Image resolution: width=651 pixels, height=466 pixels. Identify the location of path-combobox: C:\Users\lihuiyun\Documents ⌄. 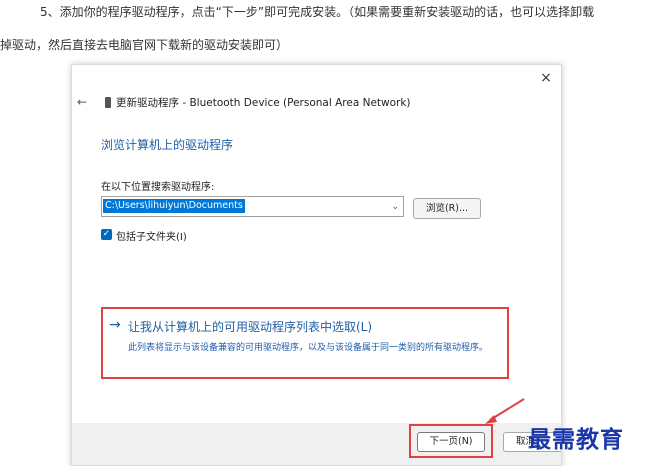
(252, 206).